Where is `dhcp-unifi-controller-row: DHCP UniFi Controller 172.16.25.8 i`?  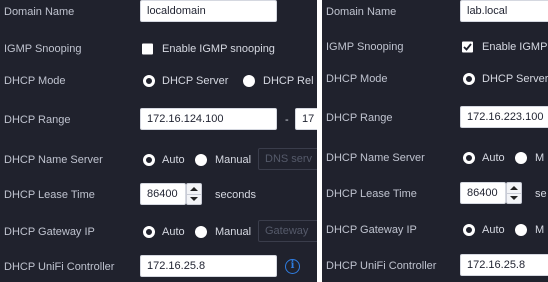
dhcp-unifi-controller-row: DHCP UniFi Controller 172.16.25.8 i is located at coordinates (158, 267).